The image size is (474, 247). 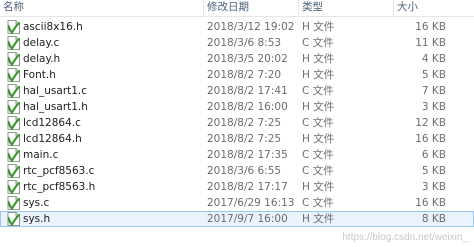 What do you see at coordinates (247, 107) in the screenshot?
I see `file-modified: 2018/8/2 16:00` at bounding box center [247, 107].